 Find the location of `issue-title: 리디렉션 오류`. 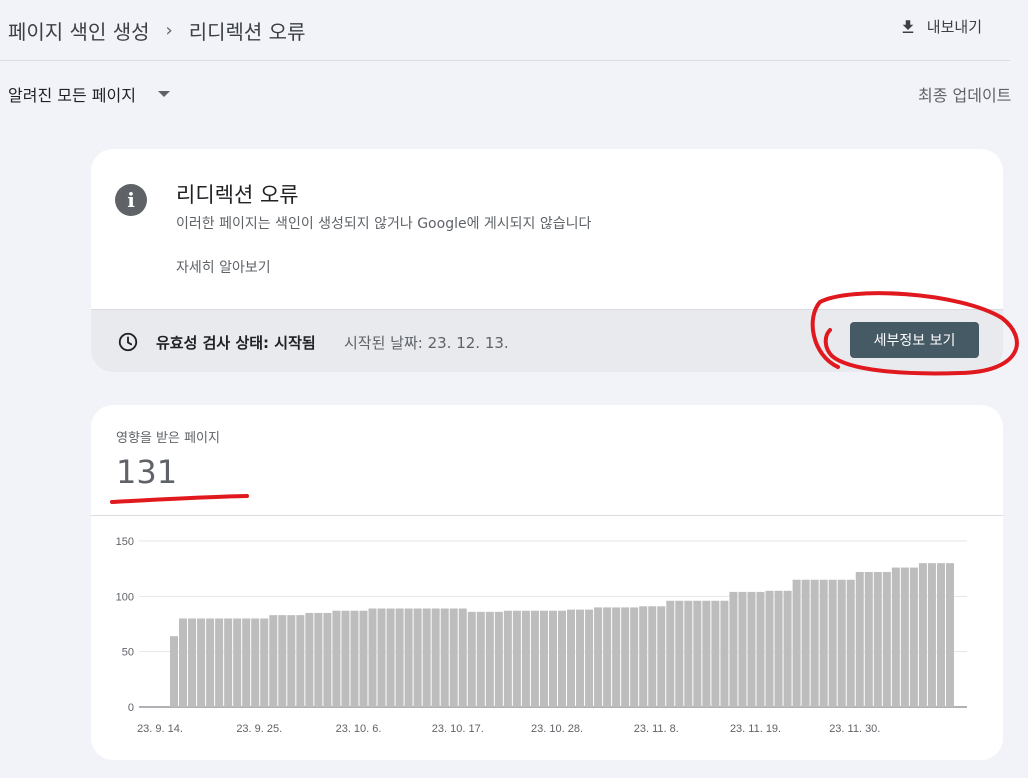

issue-title: 리디렉션 오류 is located at coordinates (237, 195).